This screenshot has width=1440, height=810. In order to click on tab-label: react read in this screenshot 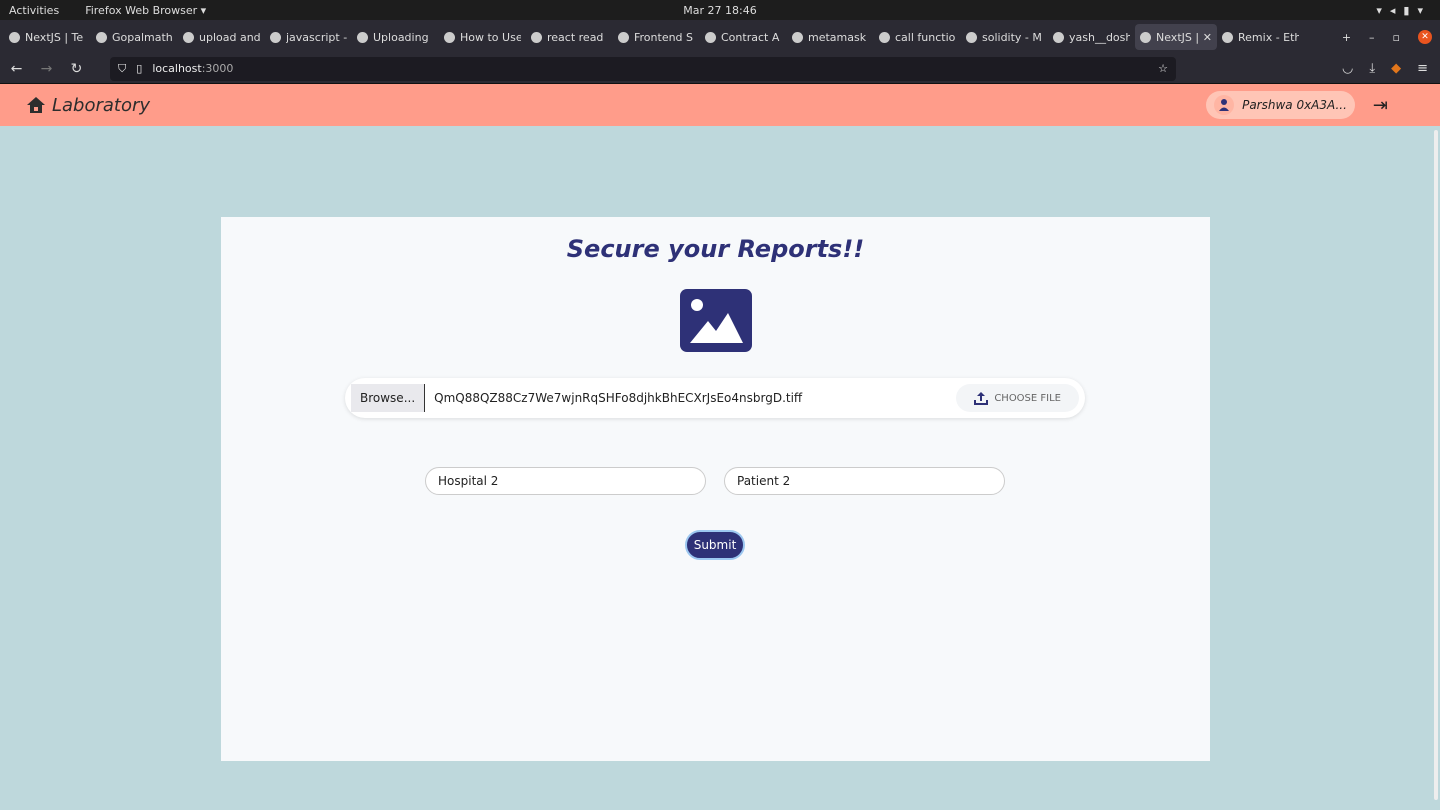, I will do `click(575, 37)`.